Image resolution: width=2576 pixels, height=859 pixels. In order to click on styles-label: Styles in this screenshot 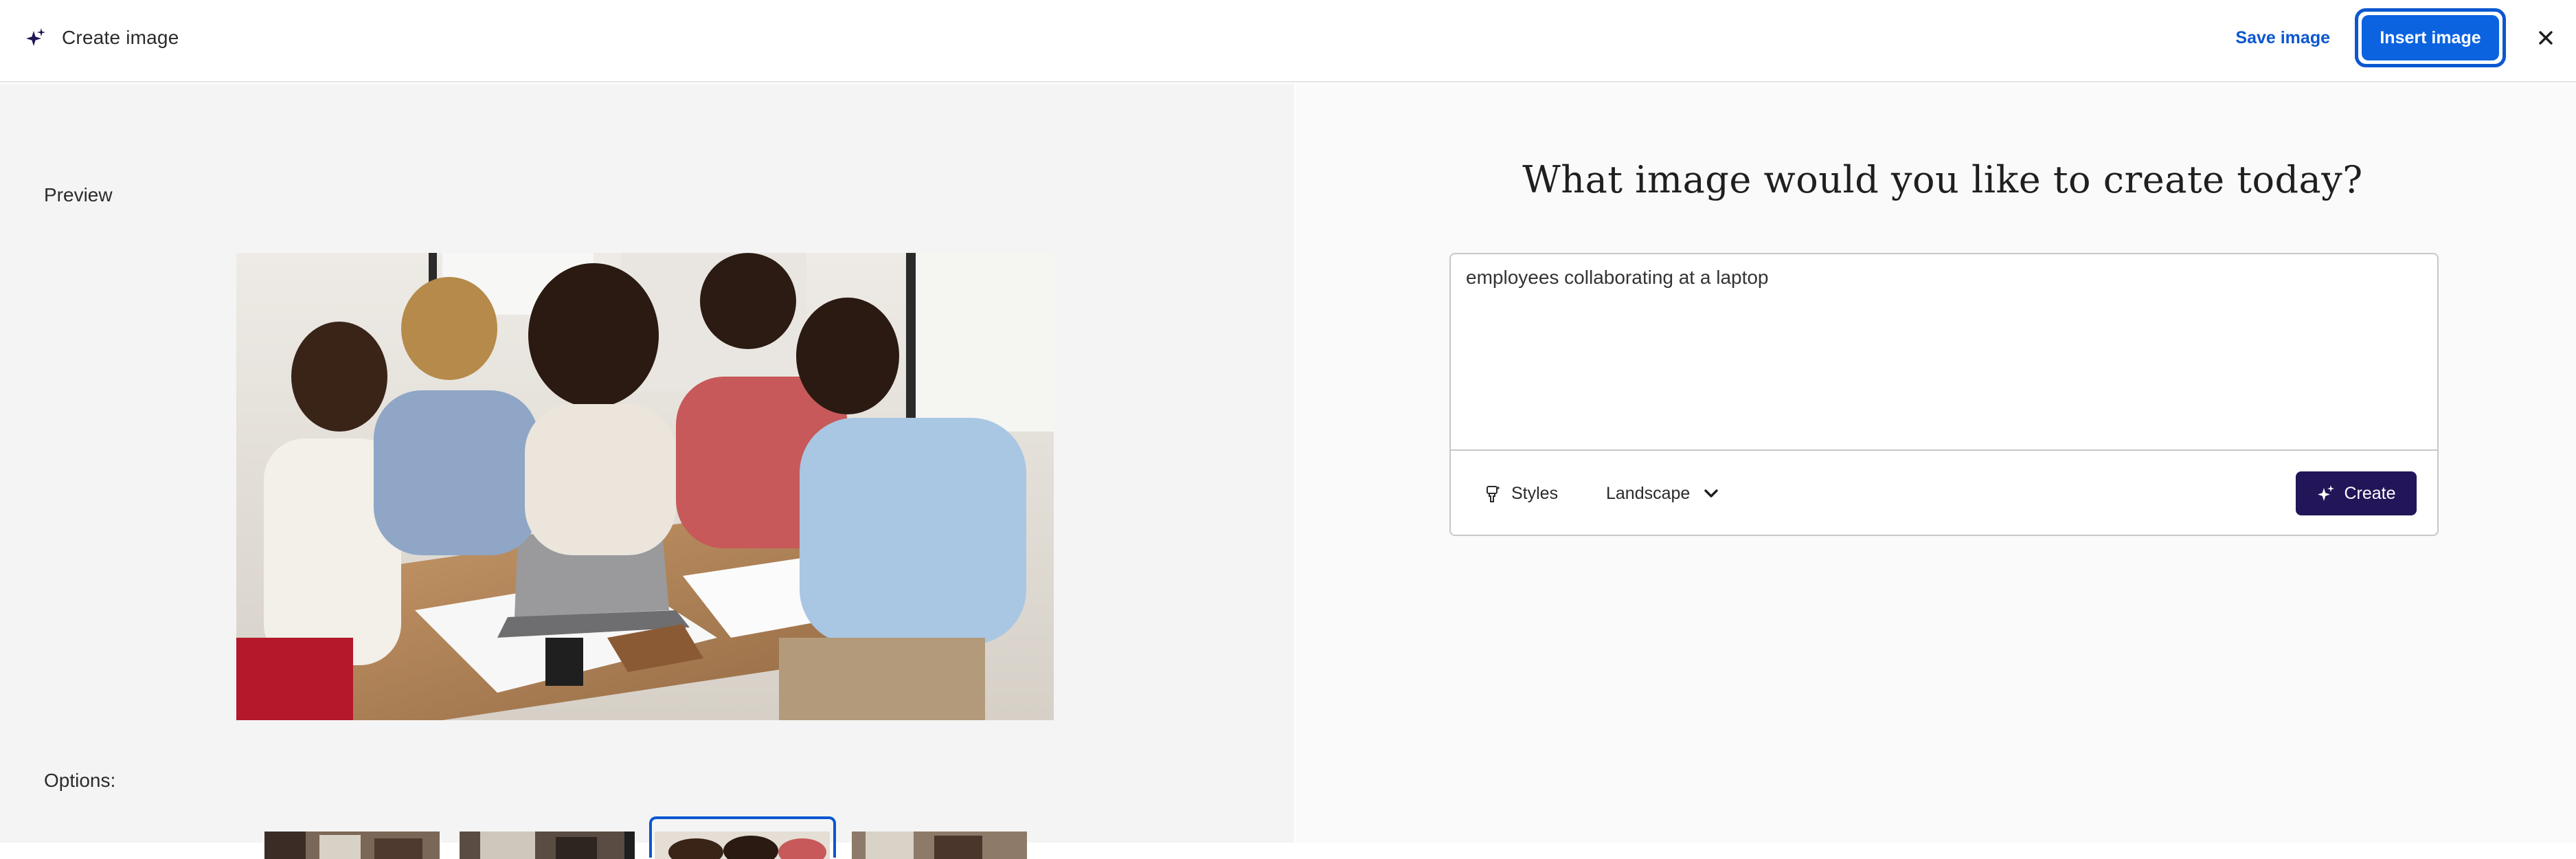, I will do `click(1535, 493)`.